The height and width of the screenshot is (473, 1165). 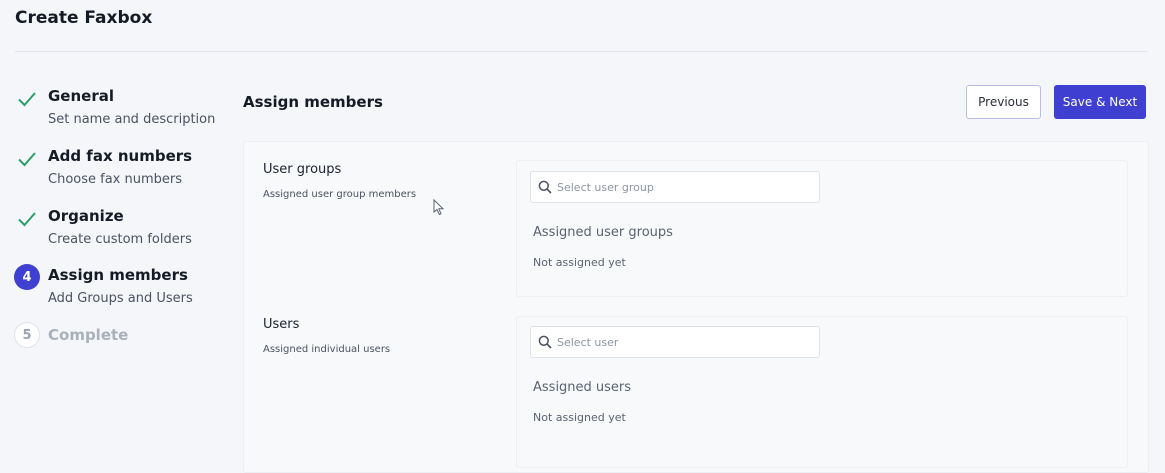 I want to click on mouse-cursor-icon, so click(x=439, y=207).